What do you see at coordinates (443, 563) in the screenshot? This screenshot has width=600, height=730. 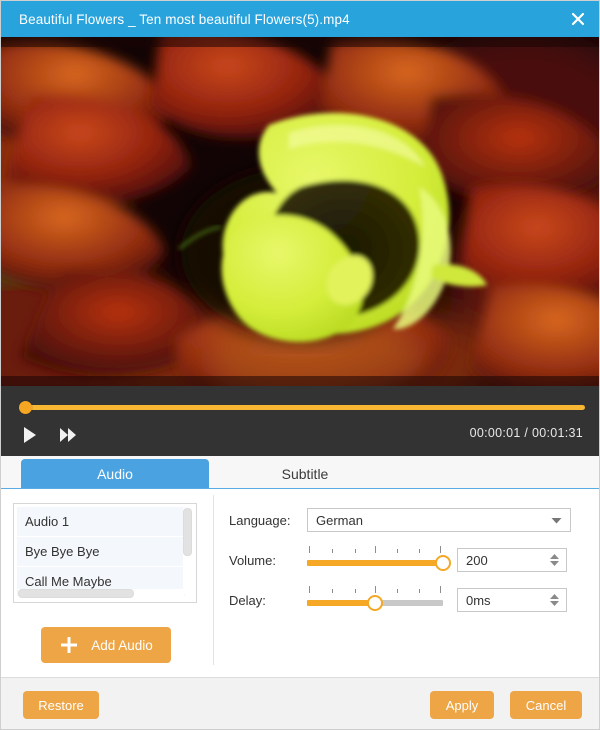 I see `volume-slider-thumb` at bounding box center [443, 563].